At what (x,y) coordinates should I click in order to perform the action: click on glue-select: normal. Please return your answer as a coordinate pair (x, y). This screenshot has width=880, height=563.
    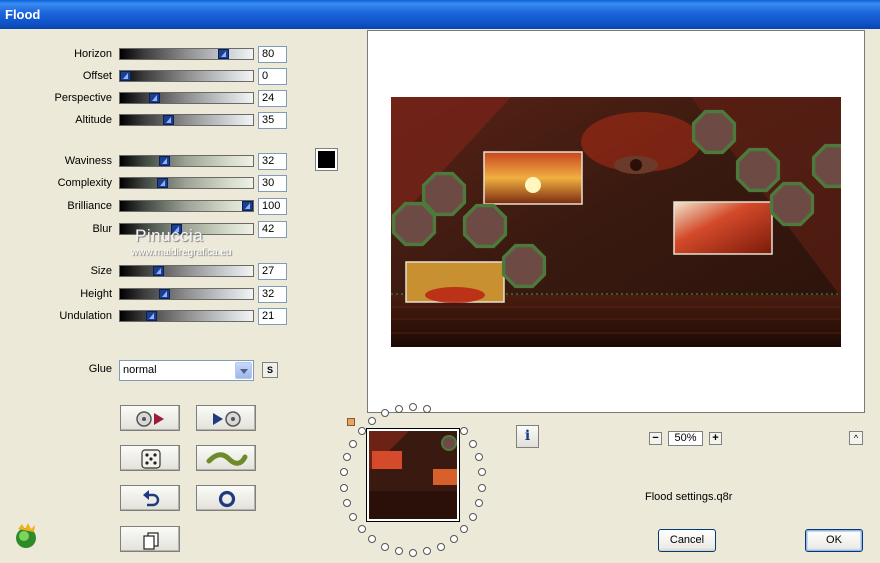
    Looking at the image, I should click on (186, 370).